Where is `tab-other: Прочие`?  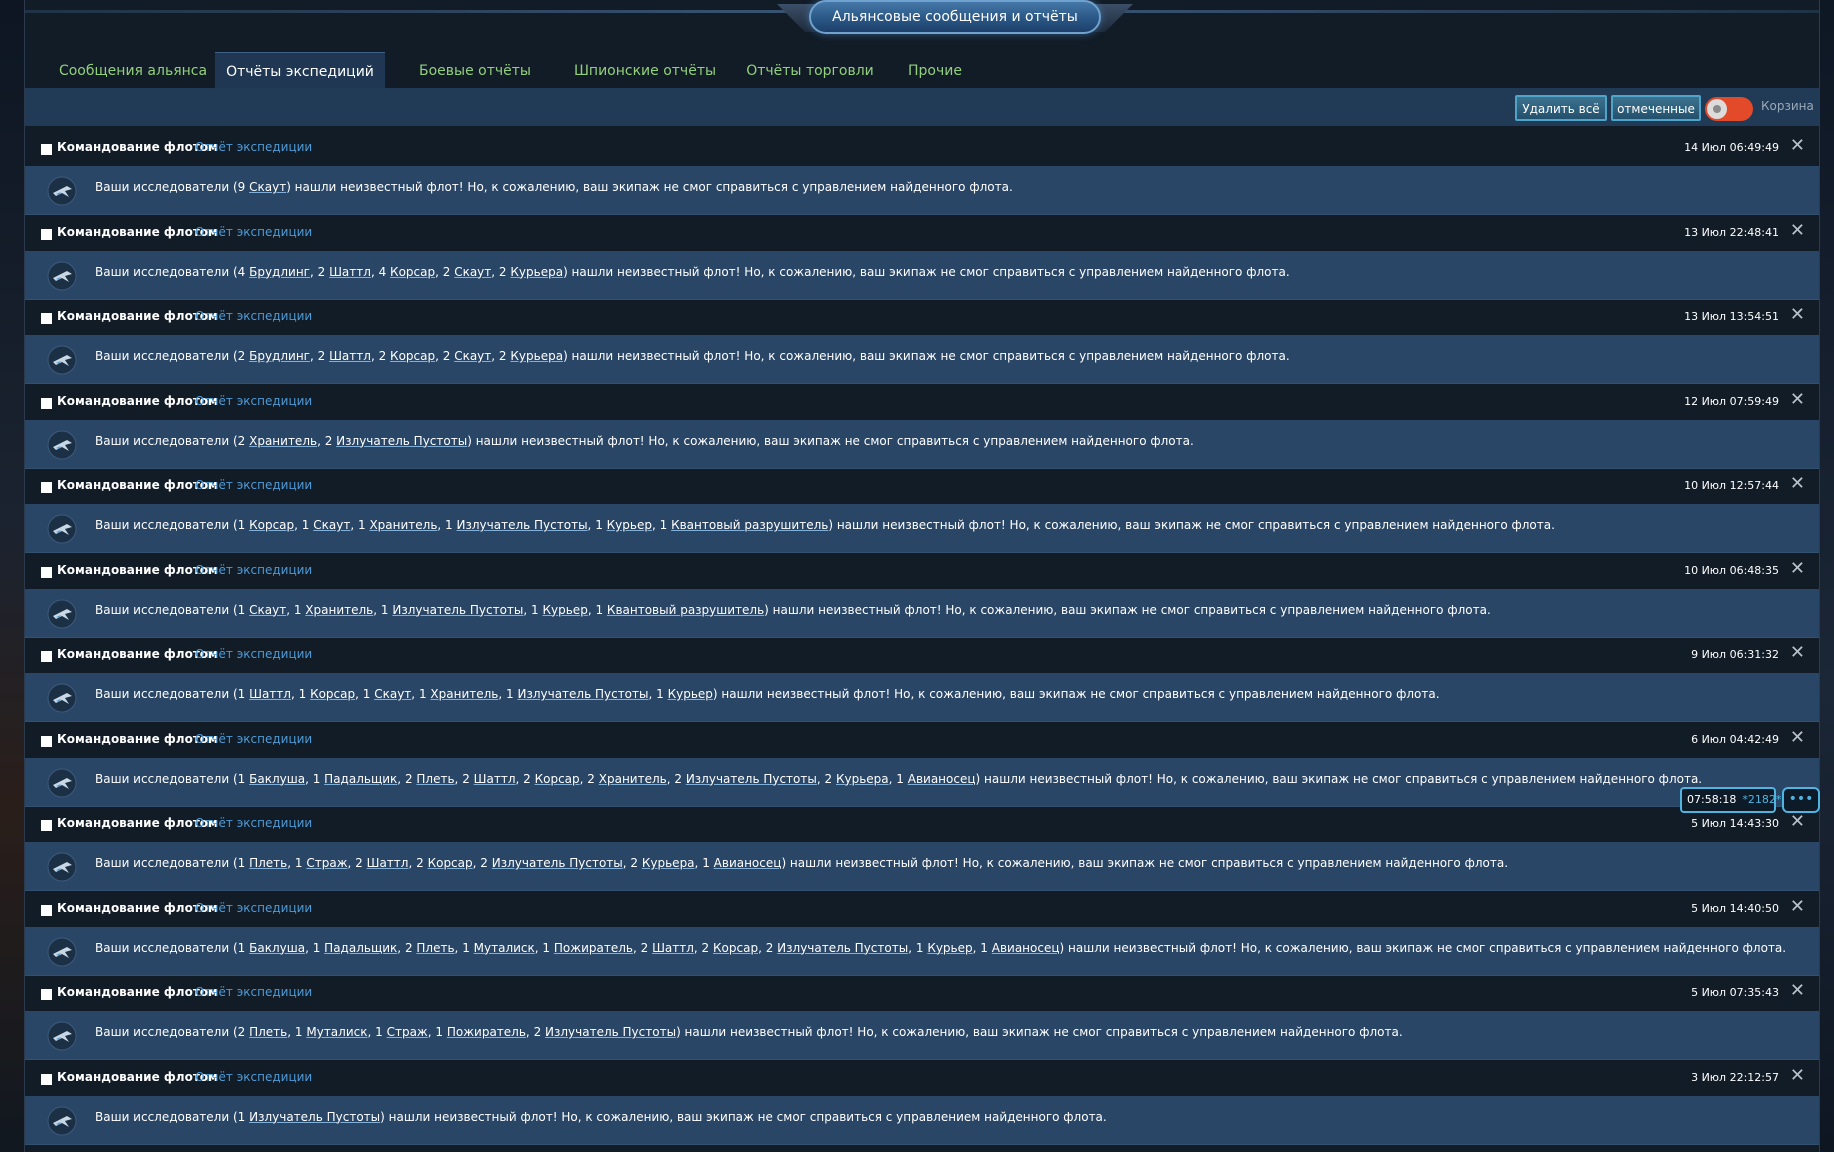
tab-other: Прочие is located at coordinates (935, 70).